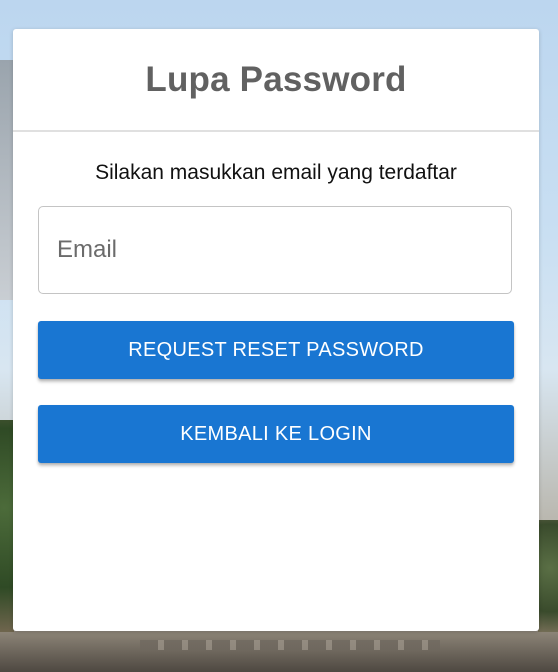  What do you see at coordinates (276, 350) in the screenshot?
I see `request-reset-password-button: REQUEST RESET PASSWORD` at bounding box center [276, 350].